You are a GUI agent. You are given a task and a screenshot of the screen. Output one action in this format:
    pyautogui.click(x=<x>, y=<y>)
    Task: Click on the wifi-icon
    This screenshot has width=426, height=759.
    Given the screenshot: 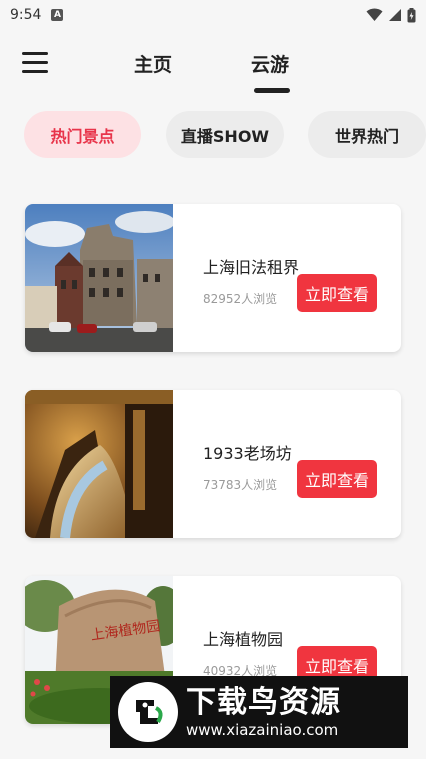 What is the action you would take?
    pyautogui.click(x=374, y=14)
    